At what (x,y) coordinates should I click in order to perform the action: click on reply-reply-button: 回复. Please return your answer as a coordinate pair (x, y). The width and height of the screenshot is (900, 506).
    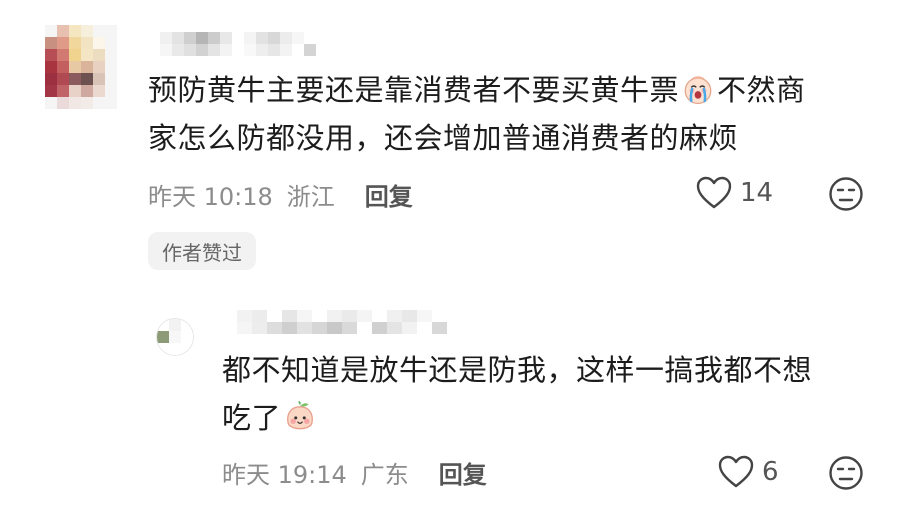
    Looking at the image, I should click on (463, 472).